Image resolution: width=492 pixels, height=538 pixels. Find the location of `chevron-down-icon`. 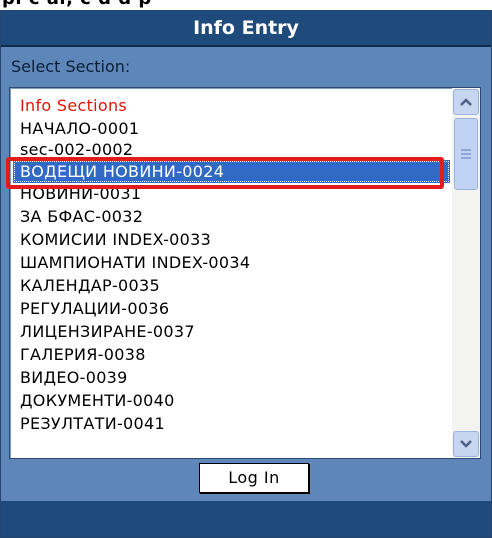

chevron-down-icon is located at coordinates (466, 444).